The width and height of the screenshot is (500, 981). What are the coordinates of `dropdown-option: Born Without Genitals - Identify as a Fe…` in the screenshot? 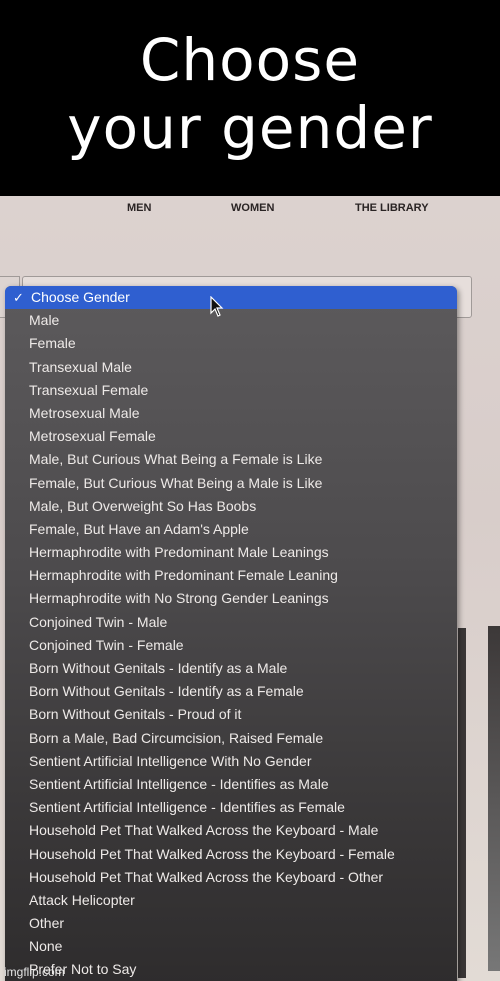 It's located at (231, 691).